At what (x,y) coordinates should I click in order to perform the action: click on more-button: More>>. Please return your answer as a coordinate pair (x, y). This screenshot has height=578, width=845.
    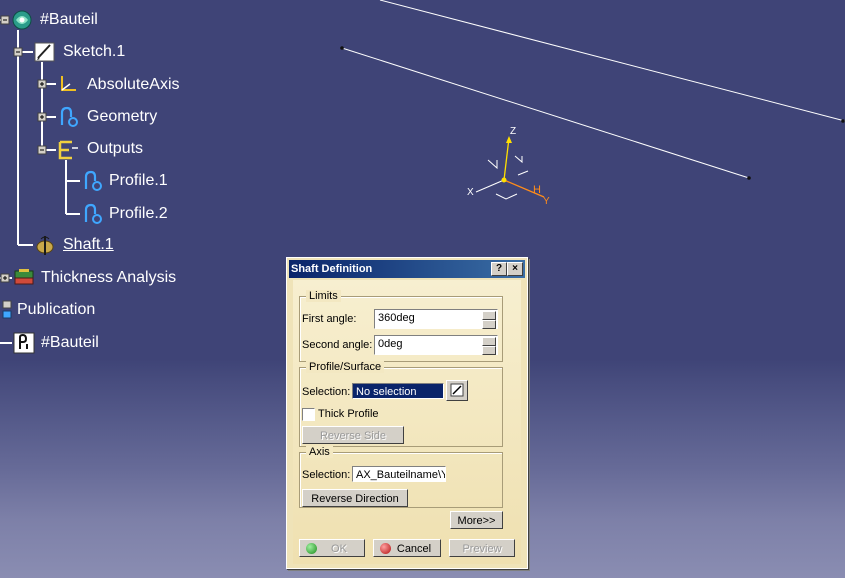
    Looking at the image, I should click on (476, 520).